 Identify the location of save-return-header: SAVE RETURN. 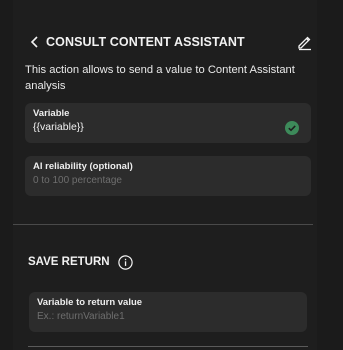
(80, 262).